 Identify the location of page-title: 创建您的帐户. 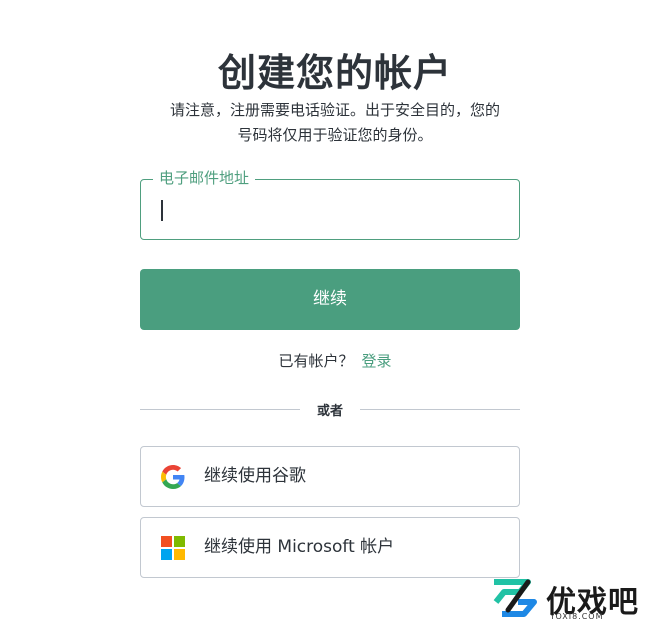
(334, 73).